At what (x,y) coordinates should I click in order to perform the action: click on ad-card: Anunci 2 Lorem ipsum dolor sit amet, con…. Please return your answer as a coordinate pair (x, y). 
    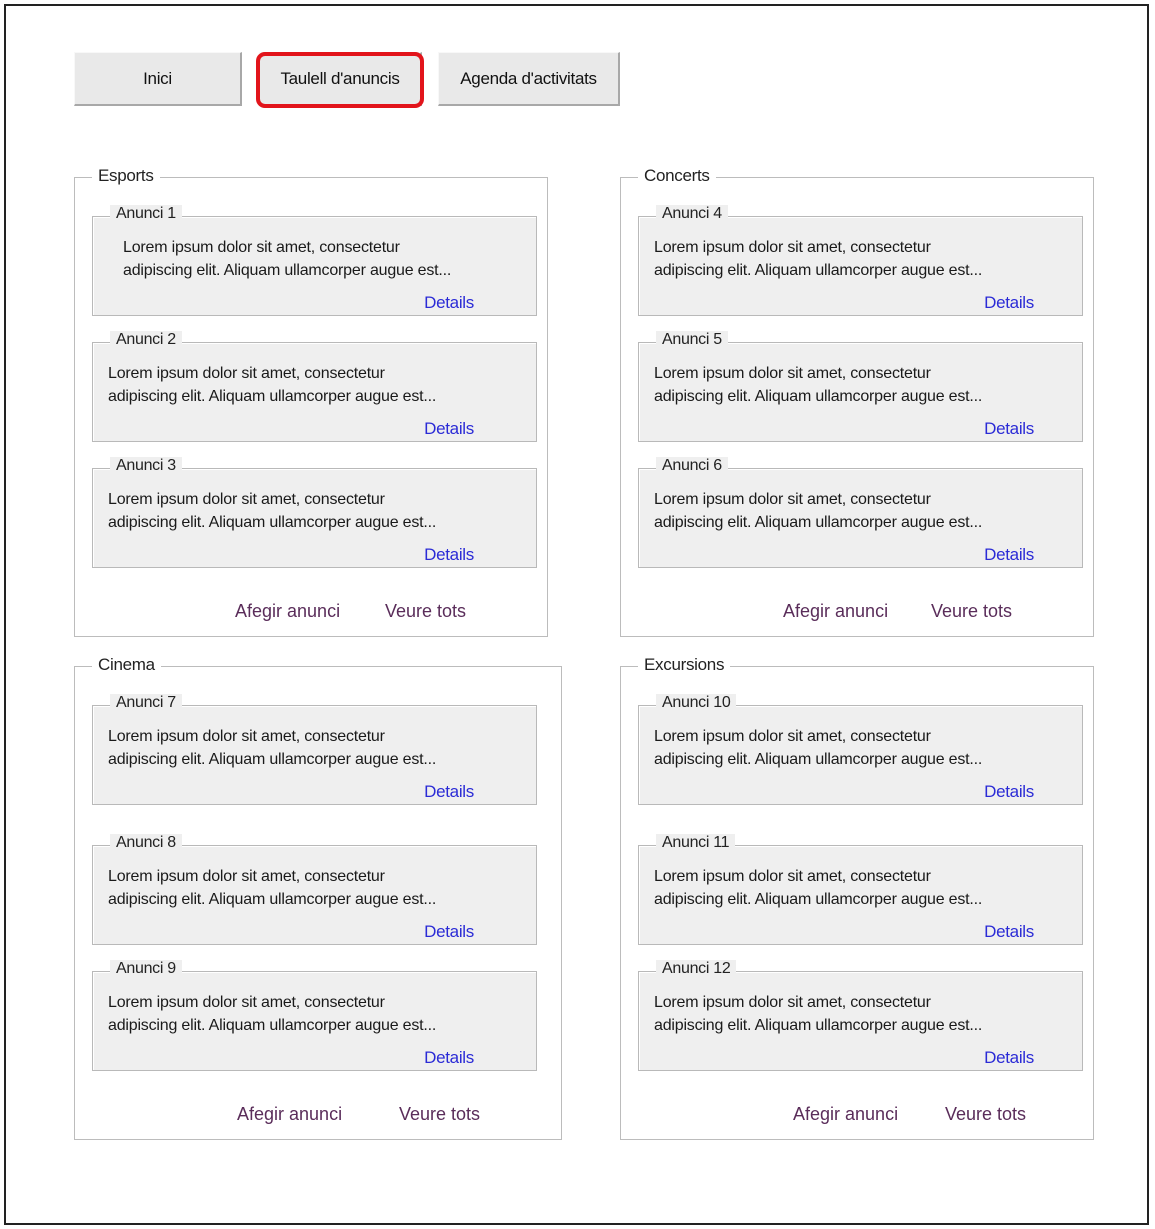
    Looking at the image, I should click on (314, 386).